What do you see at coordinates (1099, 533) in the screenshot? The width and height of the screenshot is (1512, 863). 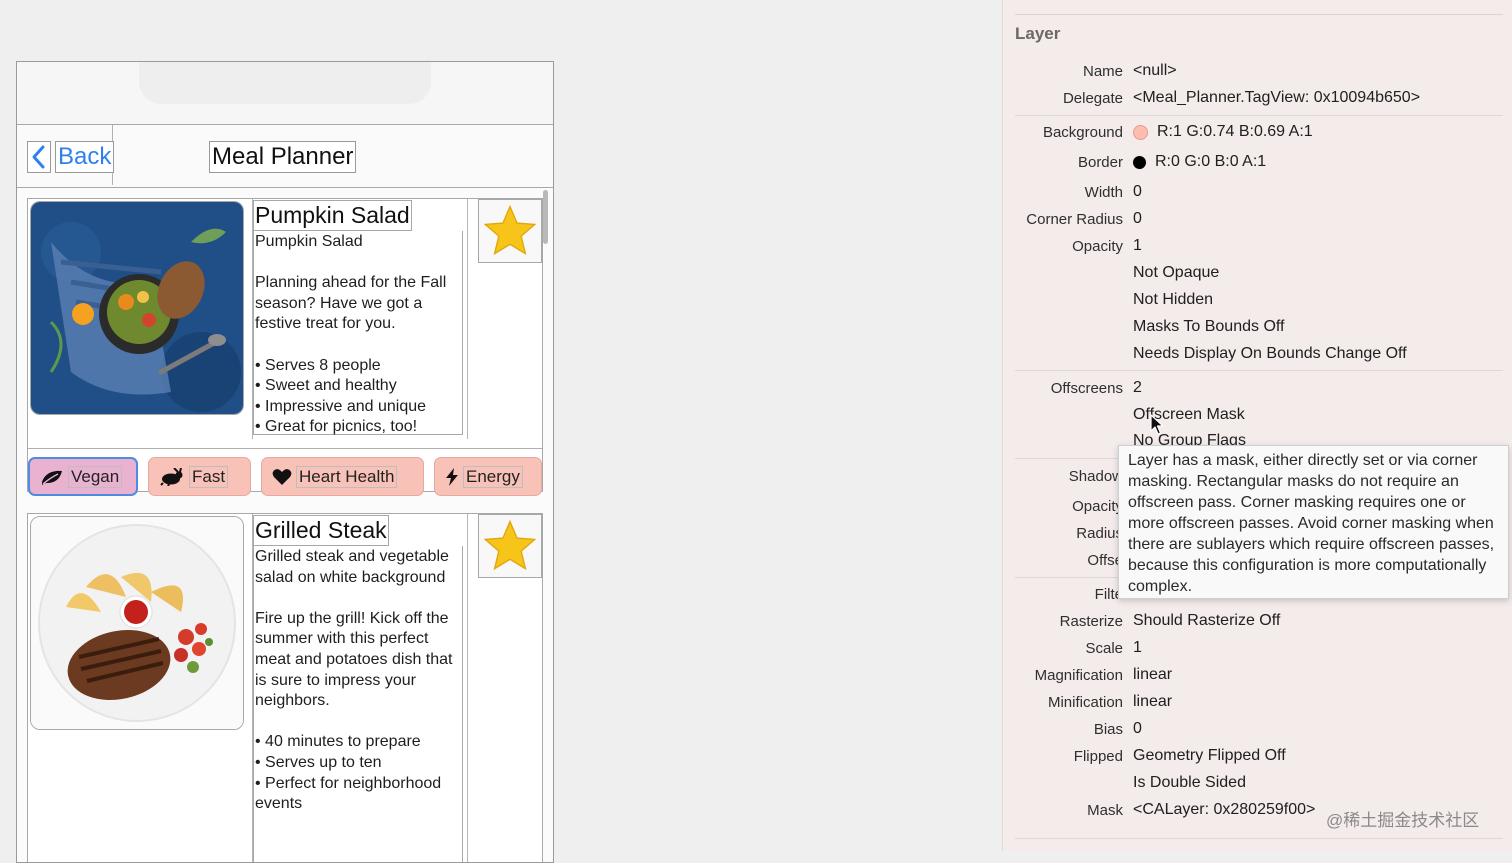 I see `shadow-radius-label: Radius` at bounding box center [1099, 533].